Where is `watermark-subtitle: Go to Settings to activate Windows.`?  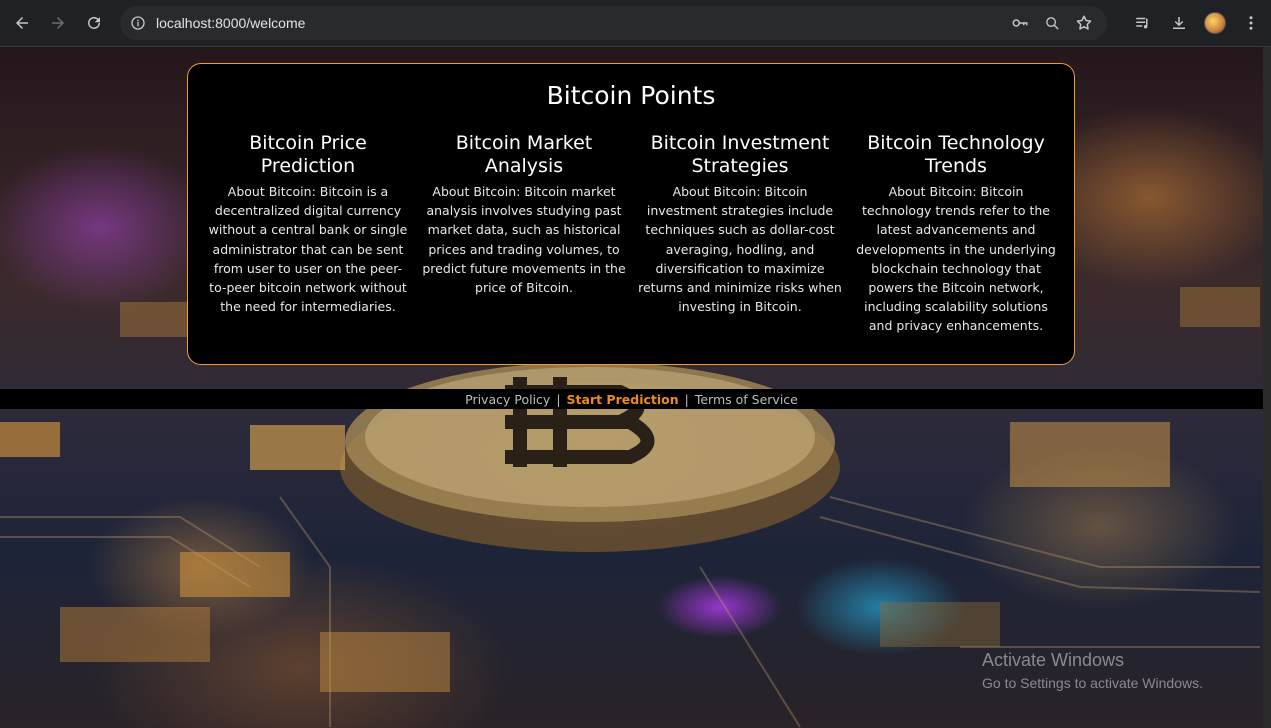 watermark-subtitle: Go to Settings to activate Windows. is located at coordinates (1092, 683).